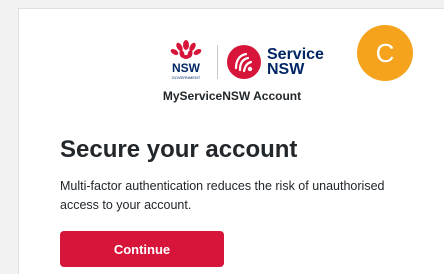 The width and height of the screenshot is (444, 274). Describe the element at coordinates (142, 249) in the screenshot. I see `continue-button: Continue` at that location.